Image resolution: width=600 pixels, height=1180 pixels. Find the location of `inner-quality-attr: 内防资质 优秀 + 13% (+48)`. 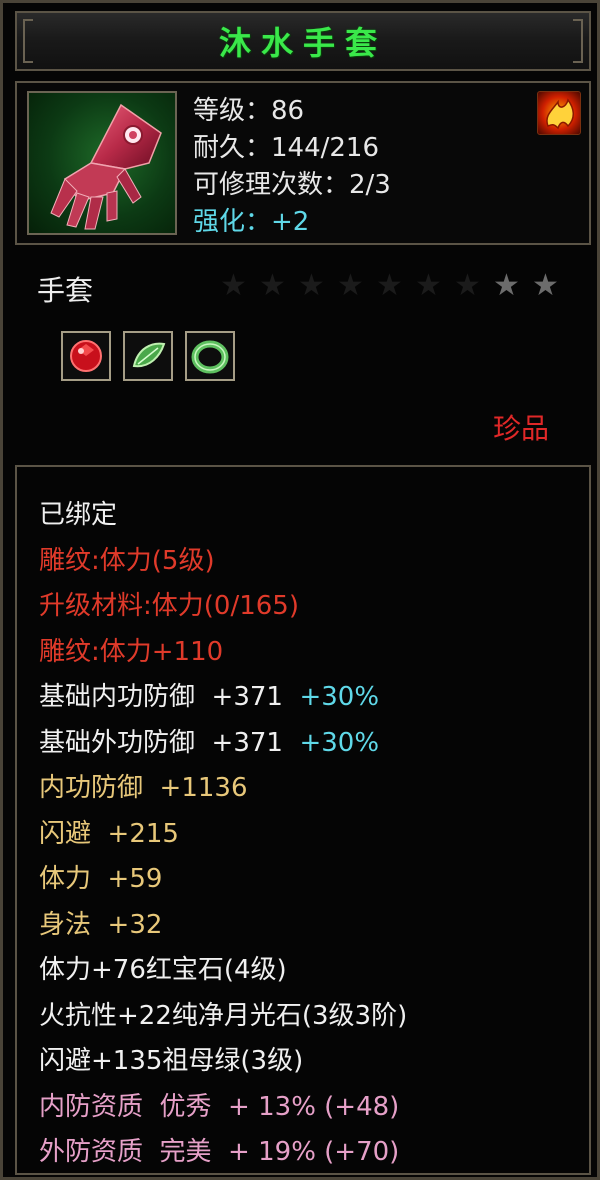

inner-quality-attr: 内防资质 优秀 + 13% (+48) is located at coordinates (219, 1106).